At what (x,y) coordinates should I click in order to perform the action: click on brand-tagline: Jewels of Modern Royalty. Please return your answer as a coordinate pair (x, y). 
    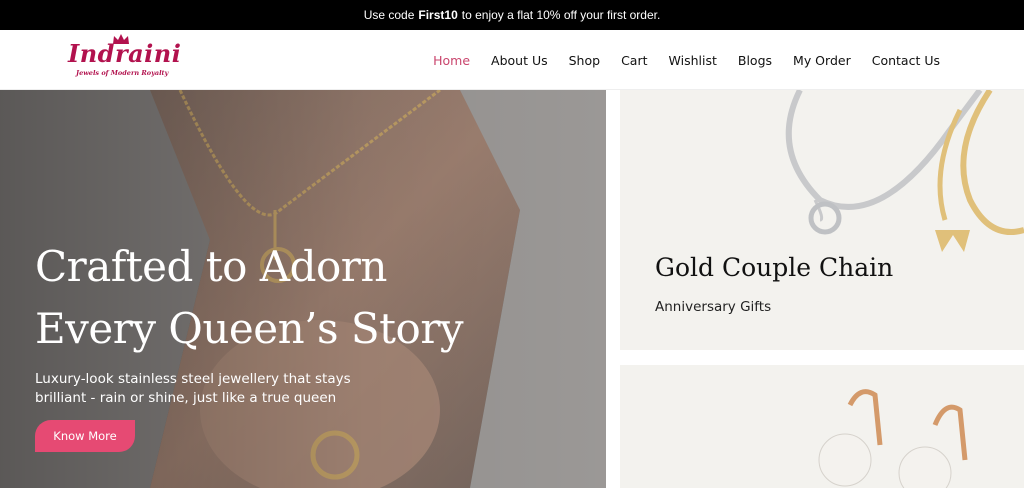
    Looking at the image, I should click on (122, 73).